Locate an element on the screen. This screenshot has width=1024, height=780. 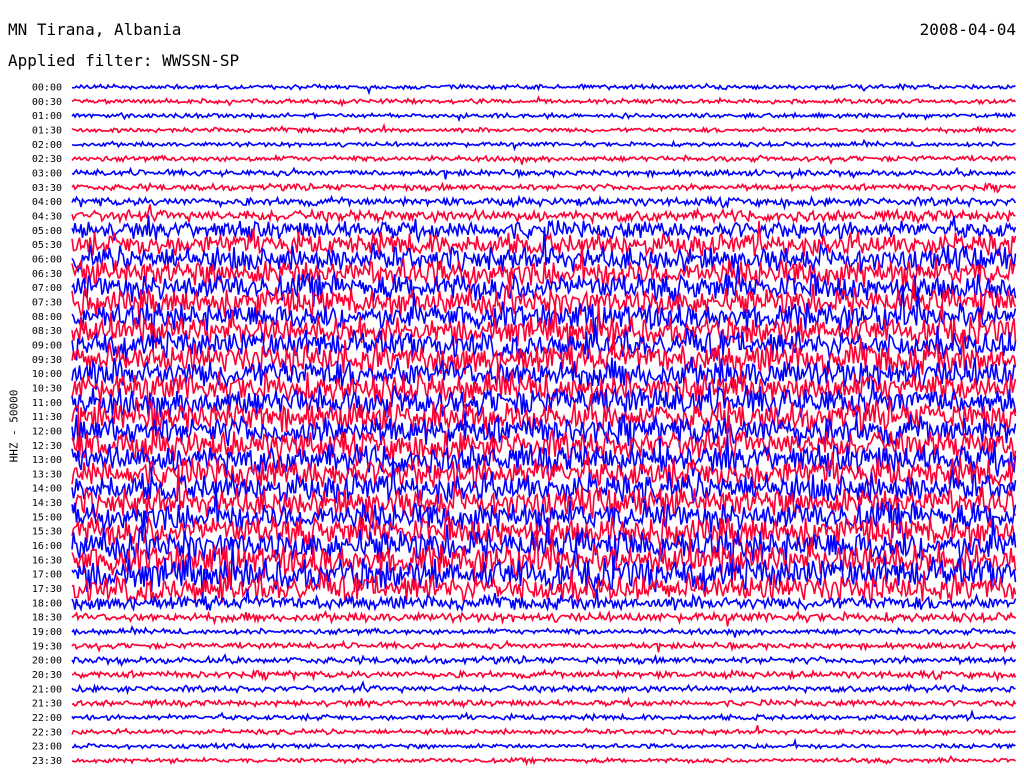
row-time-label: 04:00 is located at coordinates (47, 202).